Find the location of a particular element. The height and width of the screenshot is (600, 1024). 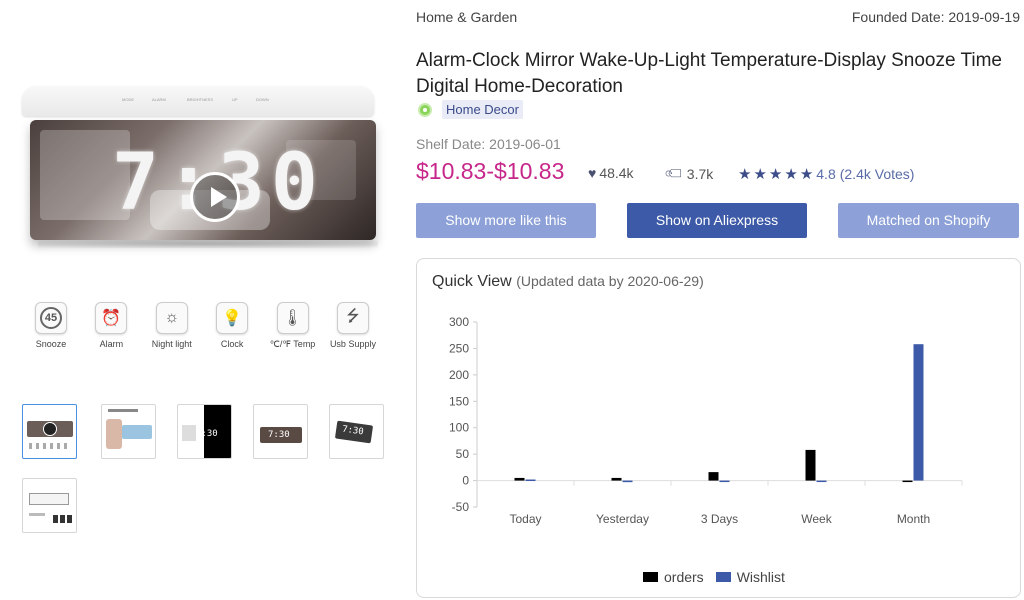

clock-top-panel: MODE ALARM BRIGHTNESS UP DOWN is located at coordinates (198, 101).